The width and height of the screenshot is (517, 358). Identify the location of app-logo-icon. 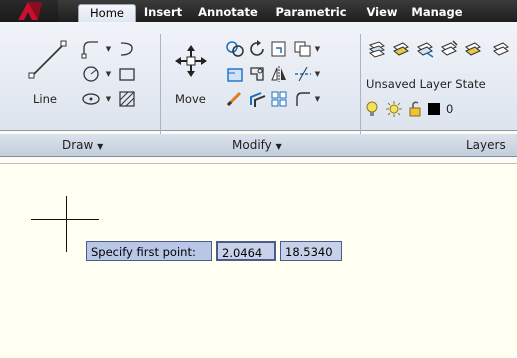
(30, 11).